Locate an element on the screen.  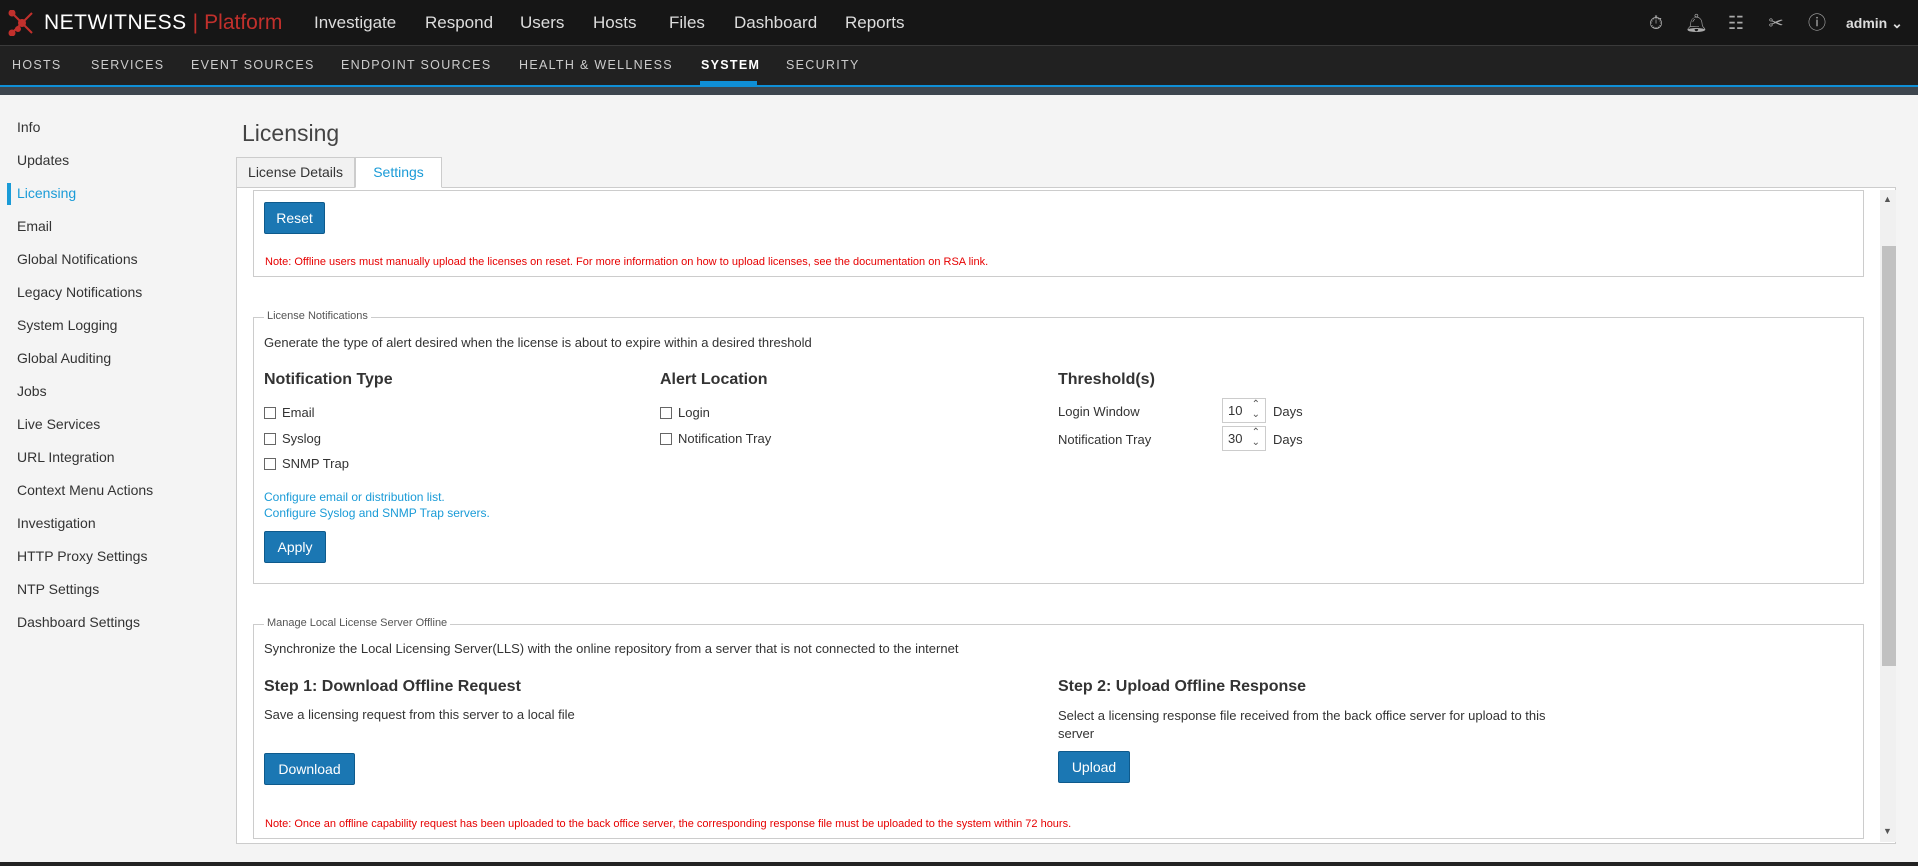
scroll-up-icon: ▲ is located at coordinates (1887, 199).